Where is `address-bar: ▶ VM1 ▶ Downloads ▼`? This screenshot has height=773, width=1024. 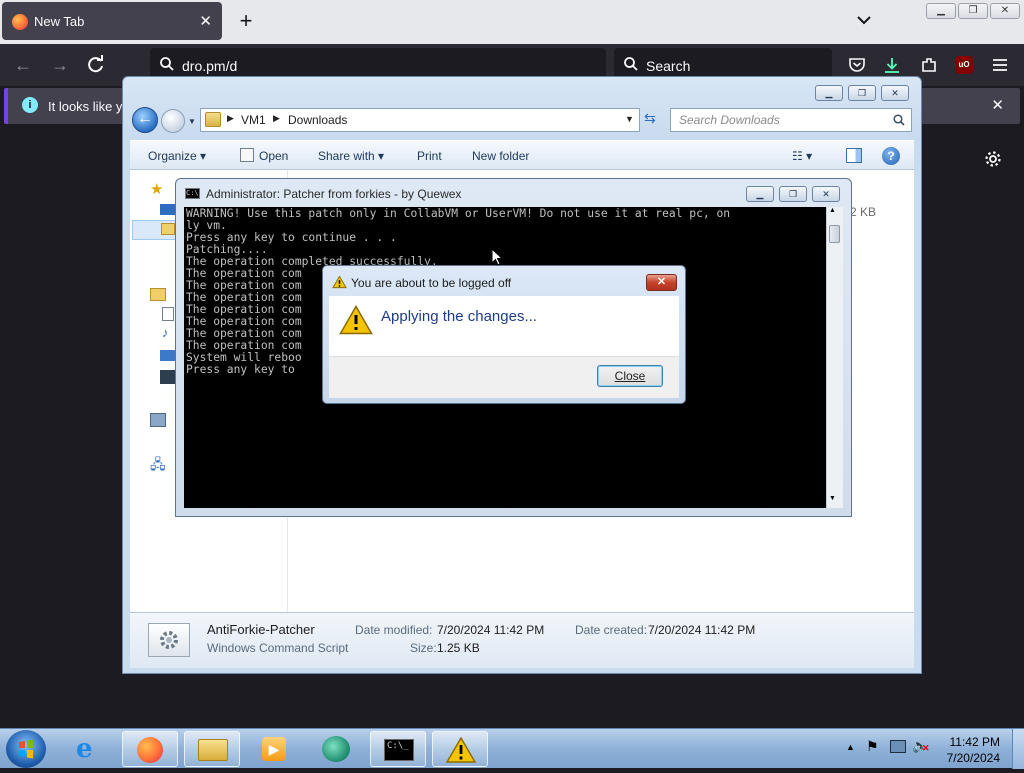
address-bar: ▶ VM1 ▶ Downloads ▼ is located at coordinates (420, 120).